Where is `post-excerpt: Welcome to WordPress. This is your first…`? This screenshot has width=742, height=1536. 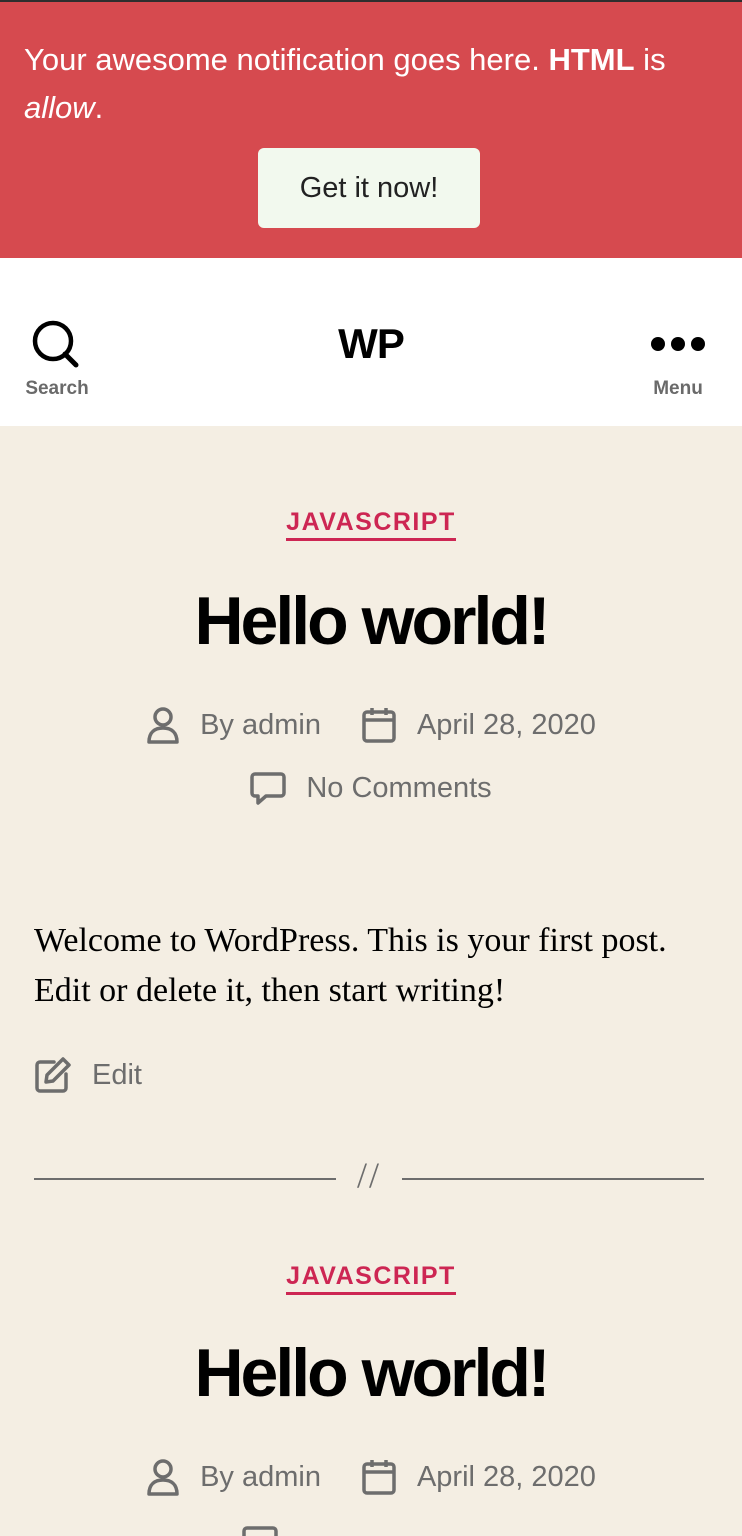 post-excerpt: Welcome to WordPress. This is your first… is located at coordinates (350, 965).